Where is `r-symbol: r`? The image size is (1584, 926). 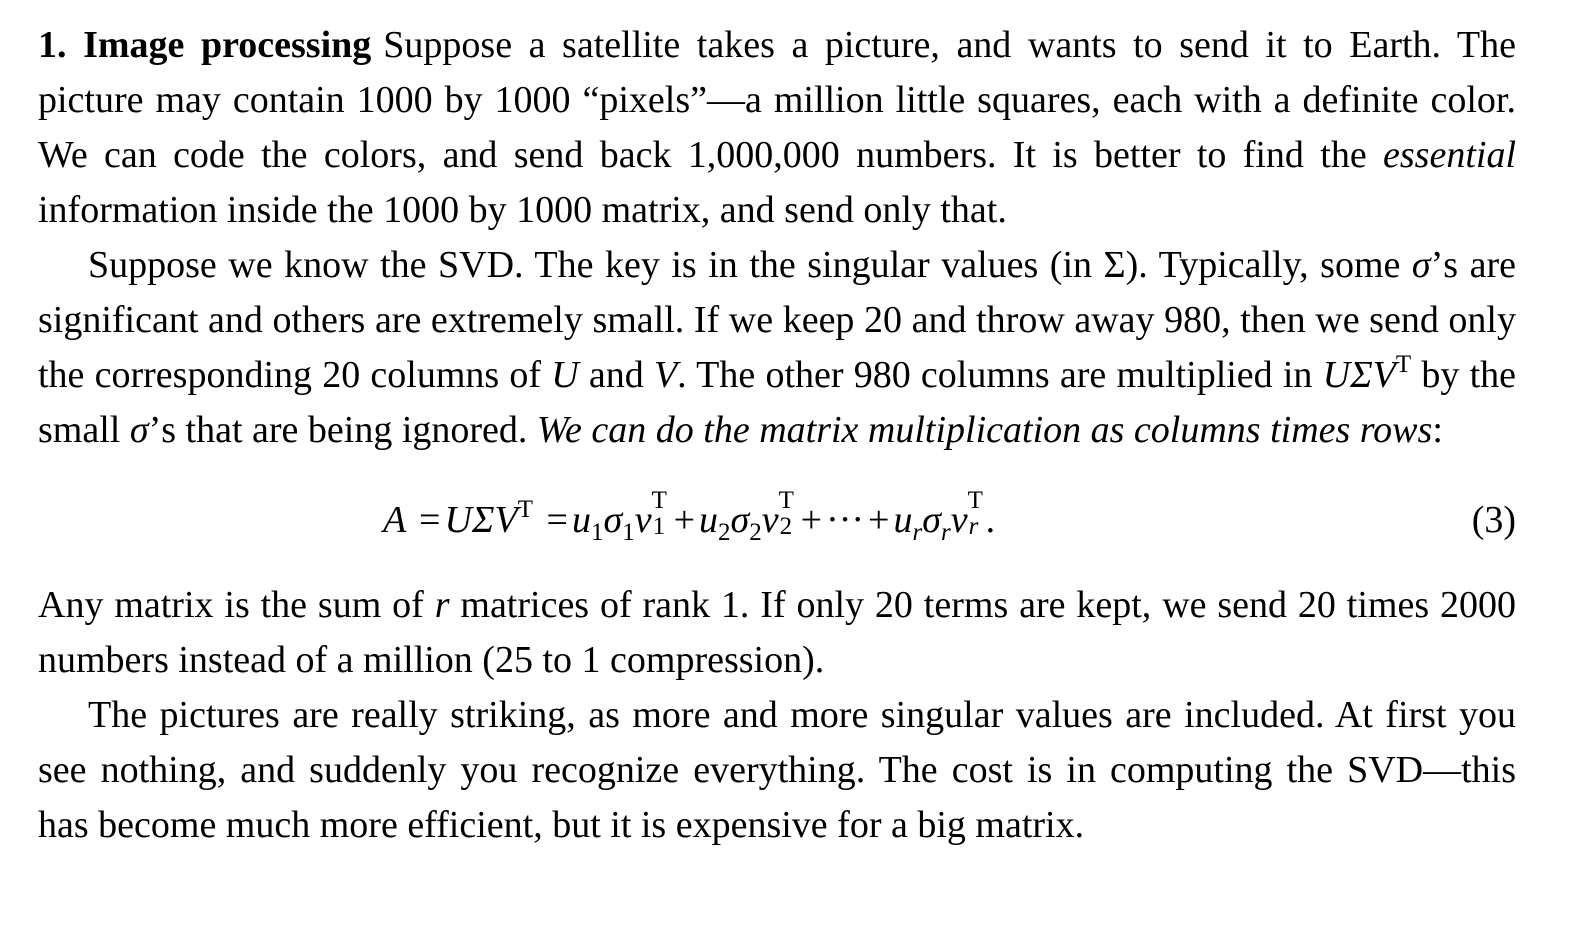 r-symbol: r is located at coordinates (442, 605).